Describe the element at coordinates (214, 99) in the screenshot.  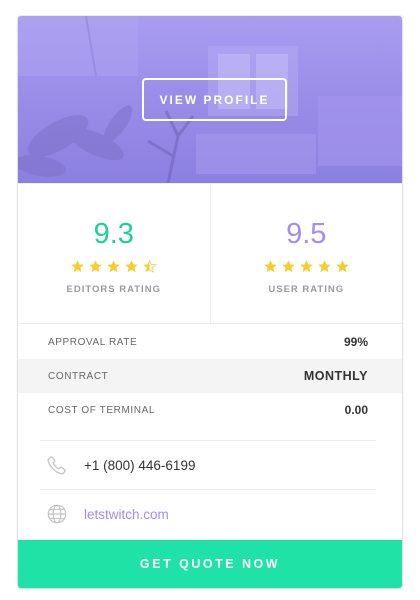
I see `view-profile-button: VIEW PROFILE` at that location.